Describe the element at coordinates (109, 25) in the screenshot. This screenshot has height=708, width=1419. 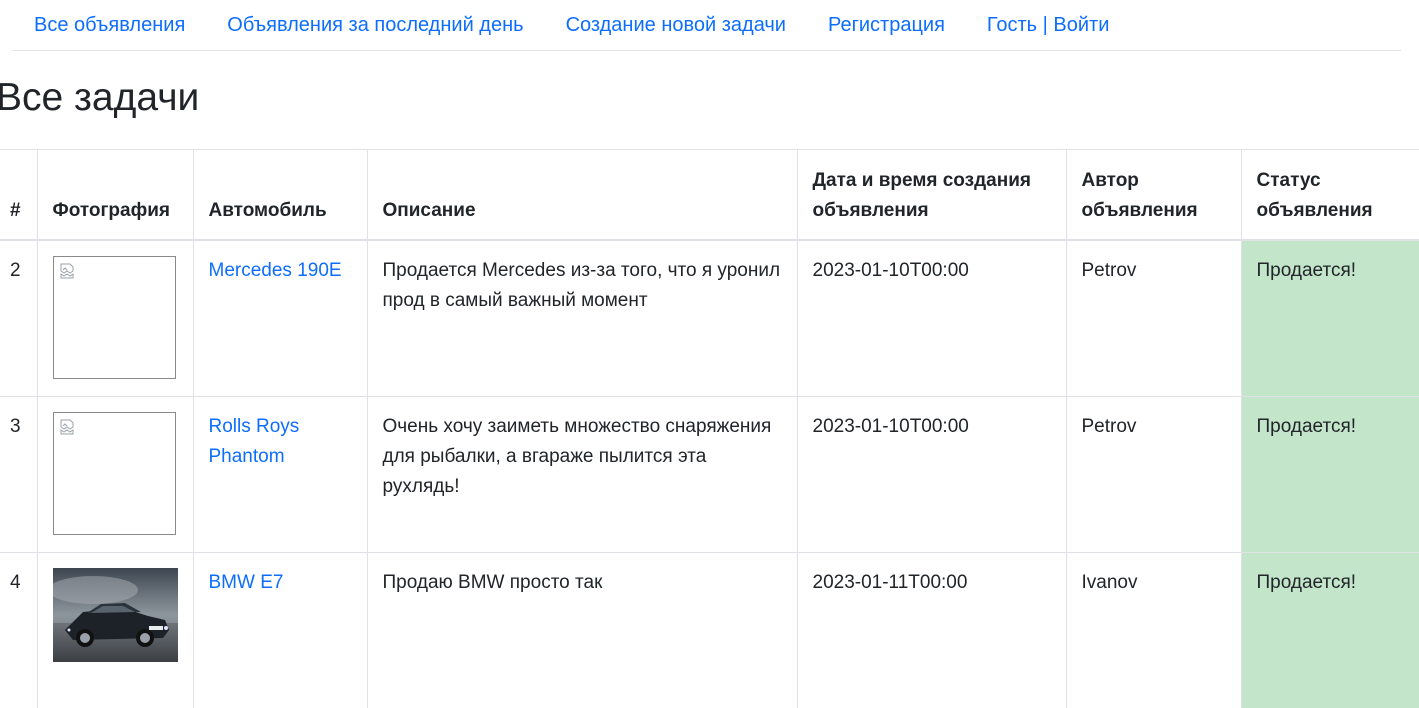
I see `nav-all-ads: Все объявления` at that location.